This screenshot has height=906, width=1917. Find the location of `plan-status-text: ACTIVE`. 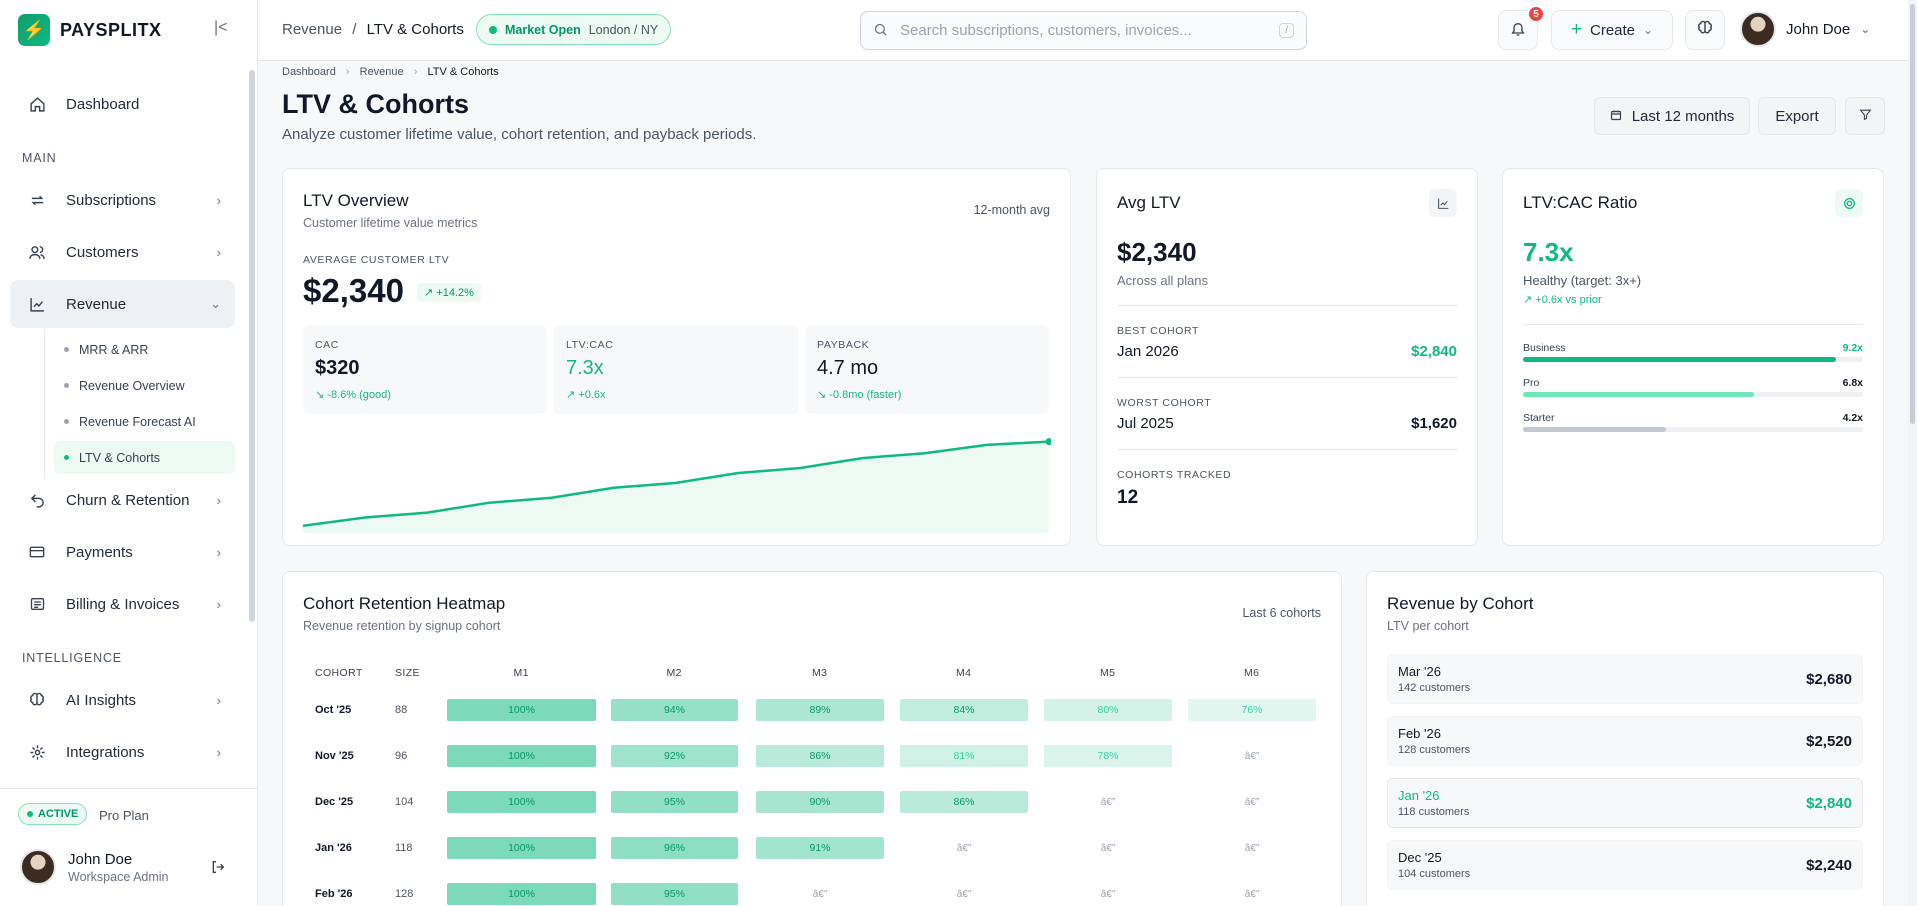

plan-status-text: ACTIVE is located at coordinates (58, 814).